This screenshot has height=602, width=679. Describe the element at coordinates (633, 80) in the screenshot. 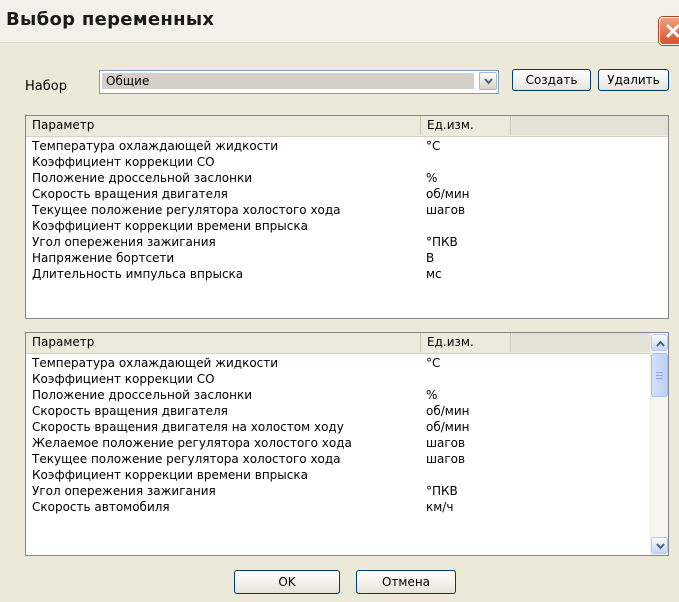

I see `delete-button: Удалить` at that location.